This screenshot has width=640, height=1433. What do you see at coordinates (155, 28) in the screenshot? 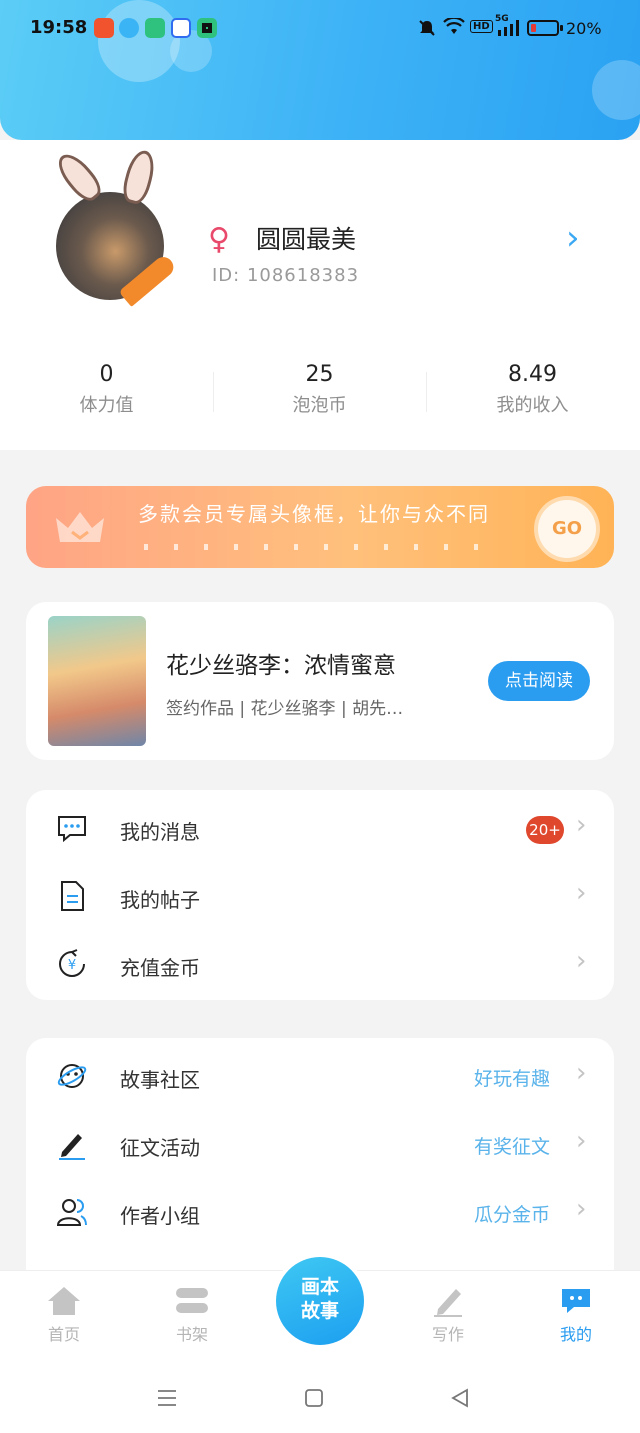
I see `green-app-icon` at bounding box center [155, 28].